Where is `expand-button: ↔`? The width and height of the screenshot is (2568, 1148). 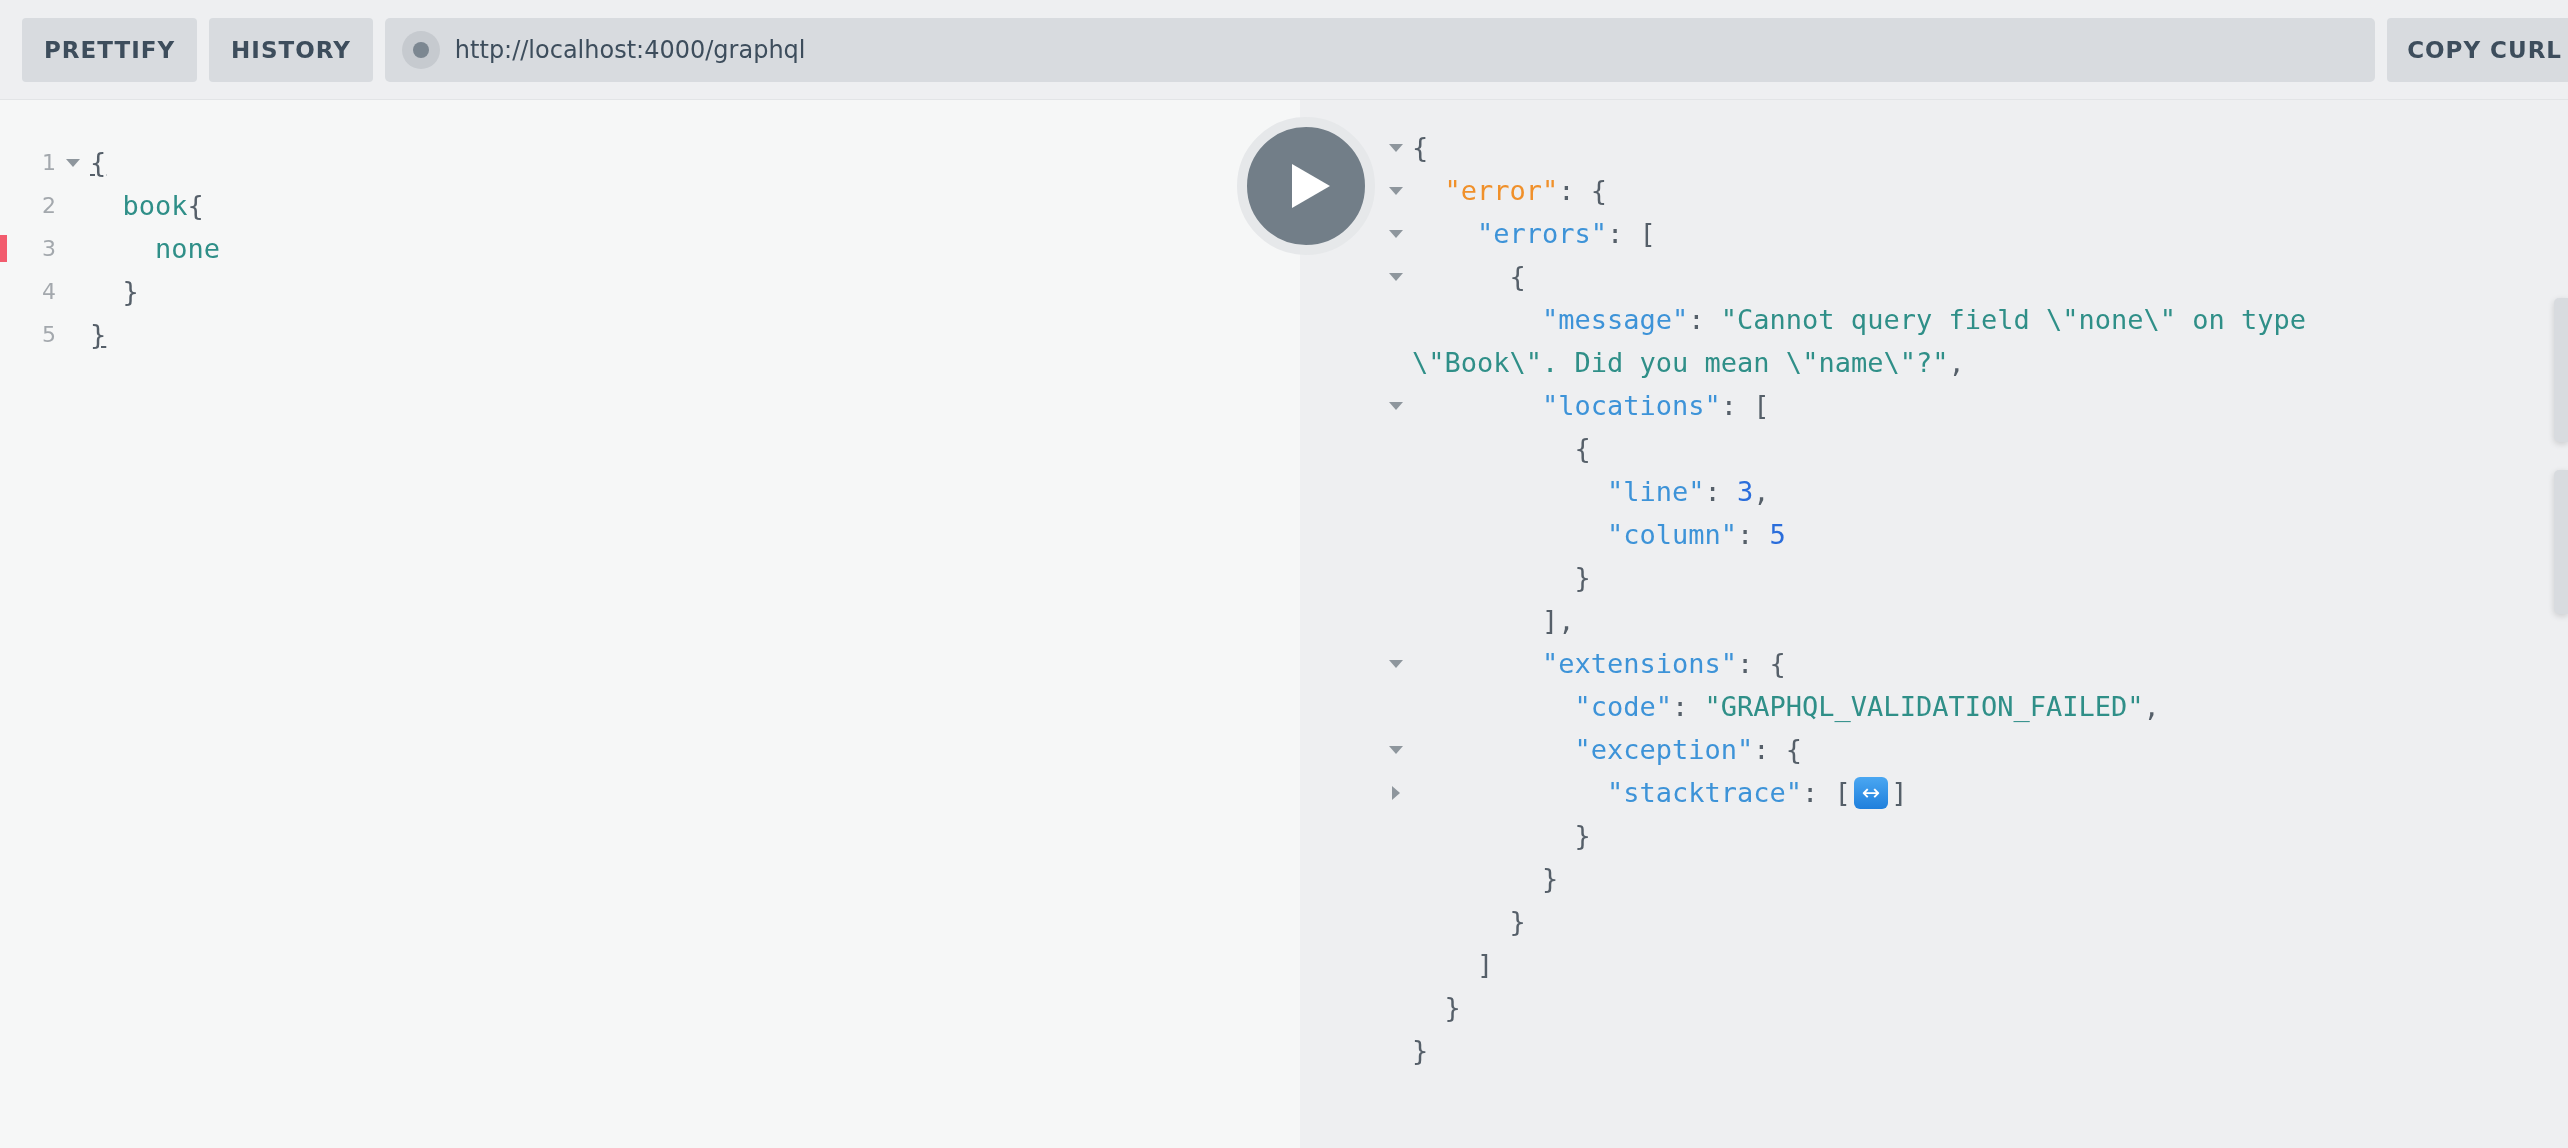
expand-button: ↔ is located at coordinates (1871, 792).